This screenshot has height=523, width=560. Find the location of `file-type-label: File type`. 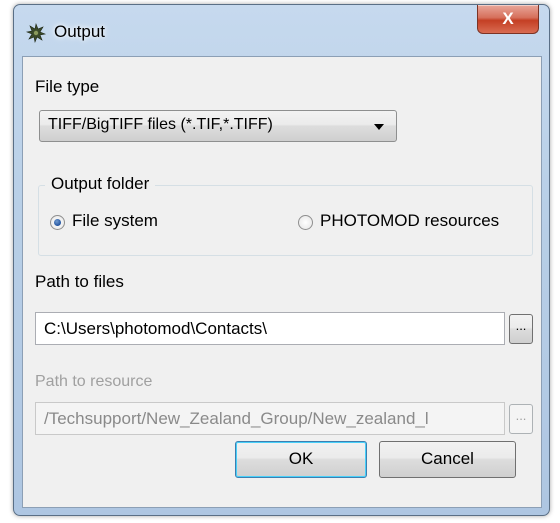

file-type-label: File type is located at coordinates (67, 86).